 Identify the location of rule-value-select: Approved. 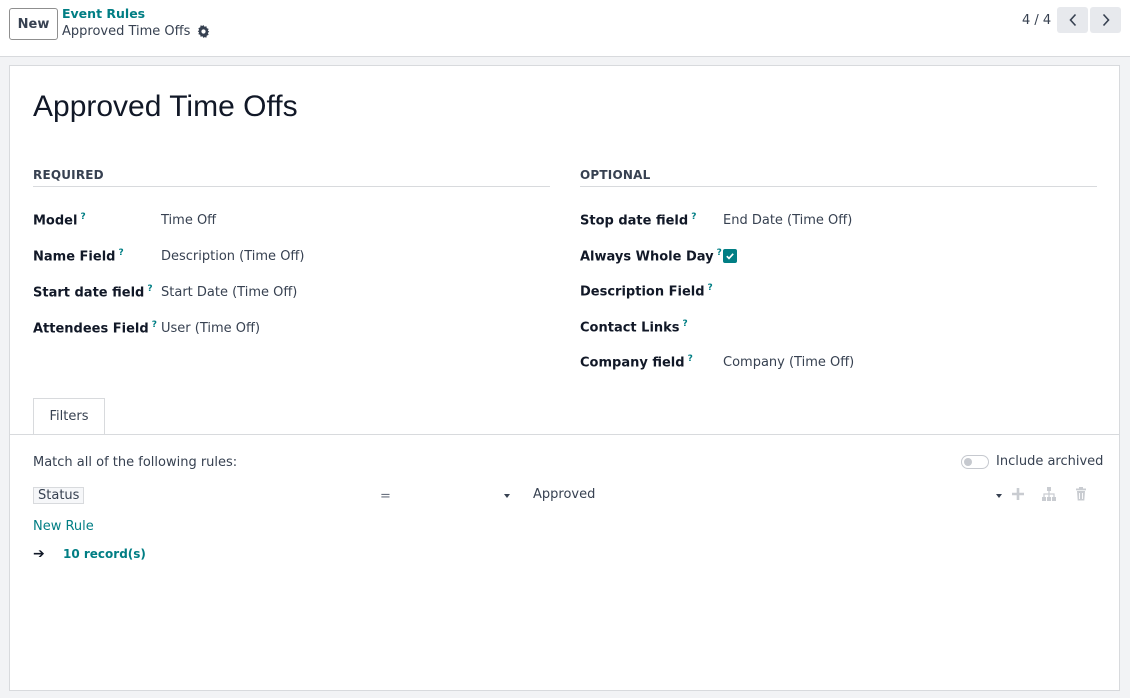
(564, 494).